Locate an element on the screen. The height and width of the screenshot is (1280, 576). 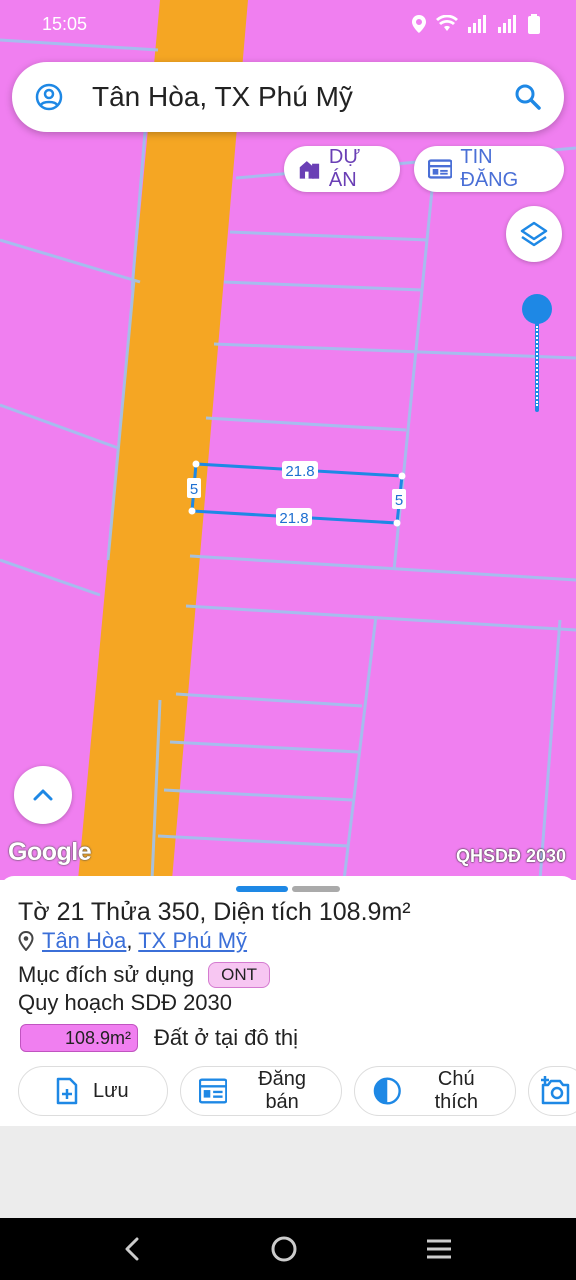
save-button: Lưu is located at coordinates (93, 1091).